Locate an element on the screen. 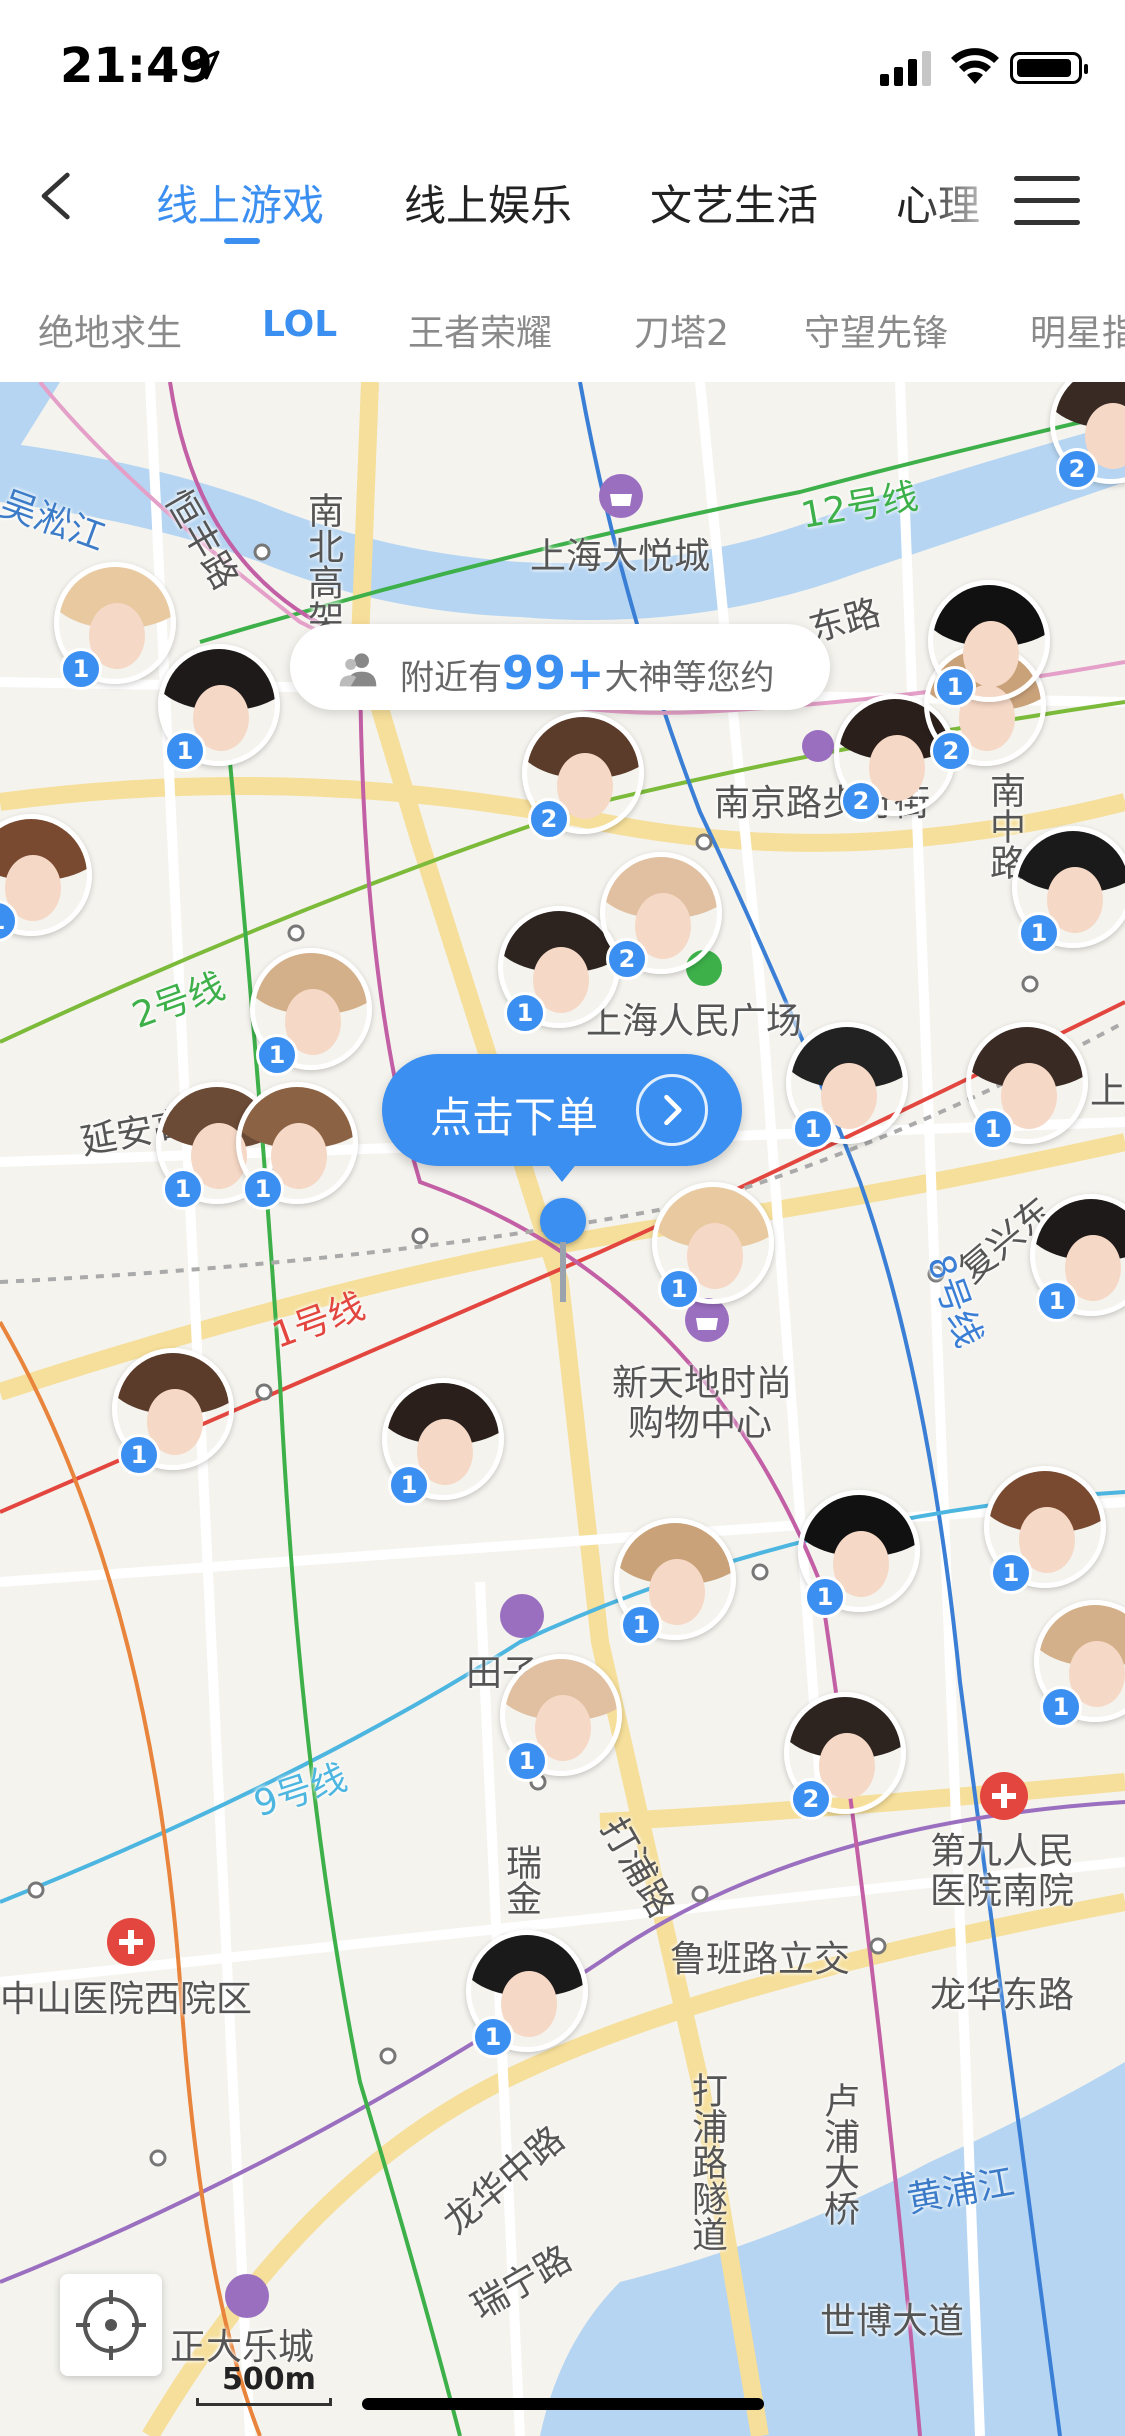 Image resolution: width=1125 pixels, height=2436 pixels. map-label-lupu-bridge: 卢浦大桥 is located at coordinates (838, 2154).